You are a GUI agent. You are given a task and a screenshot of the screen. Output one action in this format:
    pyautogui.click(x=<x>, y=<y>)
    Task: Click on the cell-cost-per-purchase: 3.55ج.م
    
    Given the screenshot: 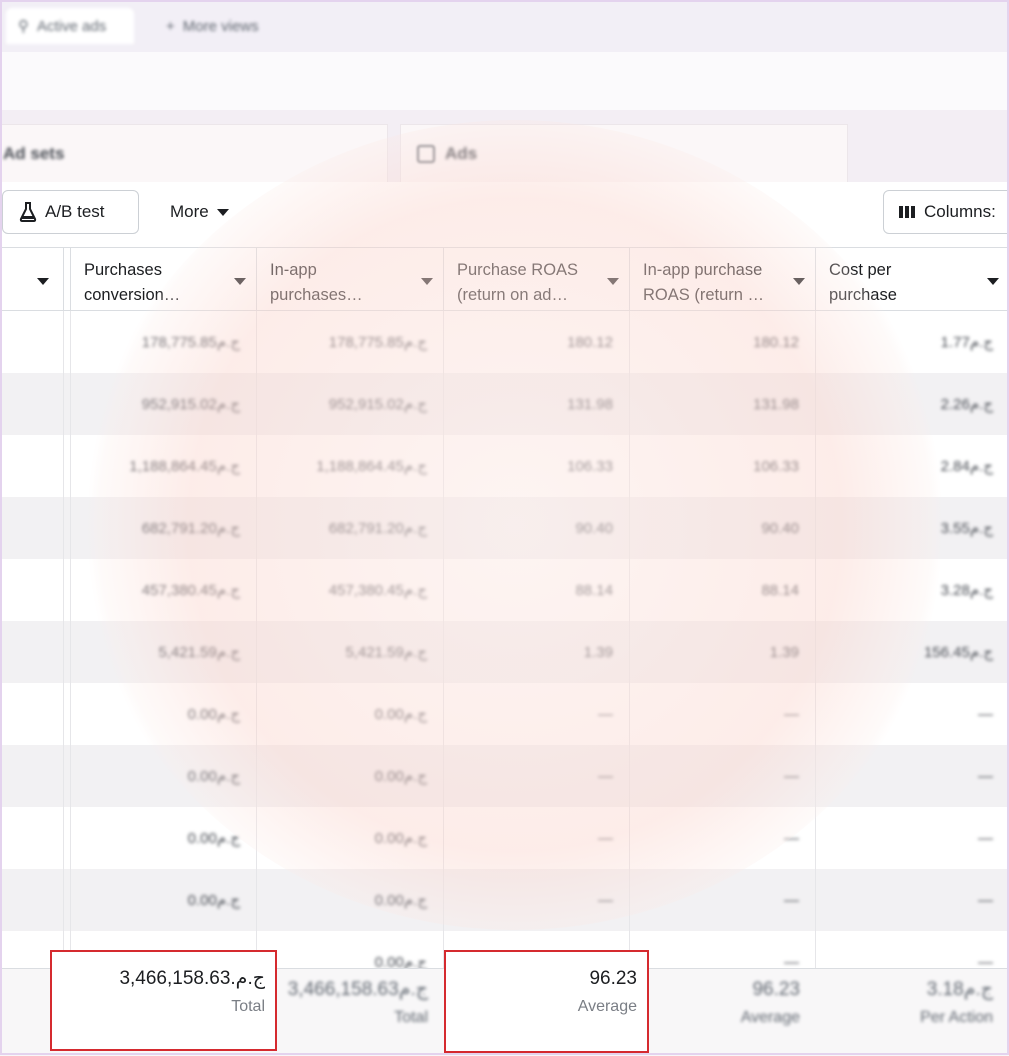 What is the action you would take?
    pyautogui.click(x=912, y=528)
    